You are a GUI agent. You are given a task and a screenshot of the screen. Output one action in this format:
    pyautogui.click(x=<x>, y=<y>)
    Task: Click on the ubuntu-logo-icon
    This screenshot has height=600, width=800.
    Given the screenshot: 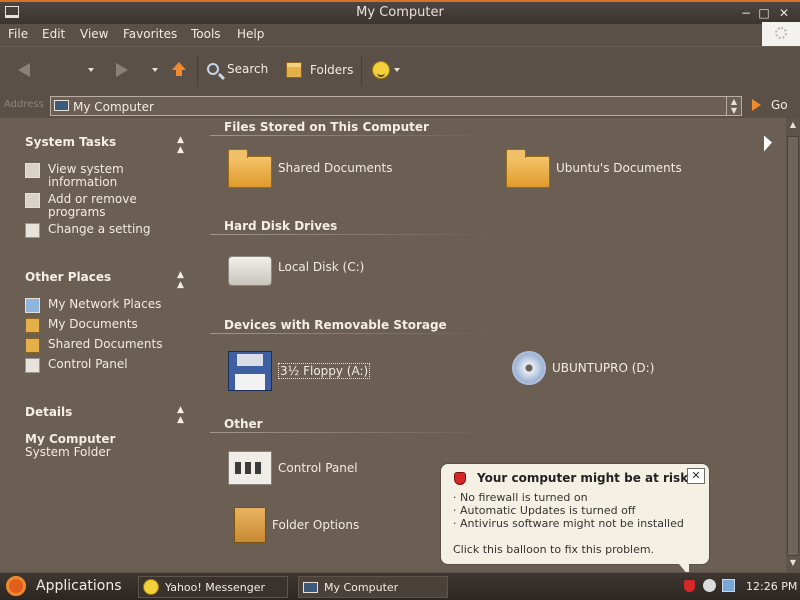 What is the action you would take?
    pyautogui.click(x=16, y=586)
    